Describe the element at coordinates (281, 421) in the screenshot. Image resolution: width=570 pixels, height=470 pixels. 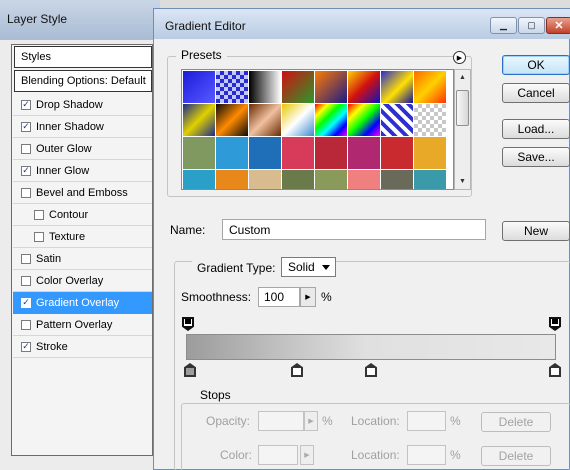
I see `opacity-input` at that location.